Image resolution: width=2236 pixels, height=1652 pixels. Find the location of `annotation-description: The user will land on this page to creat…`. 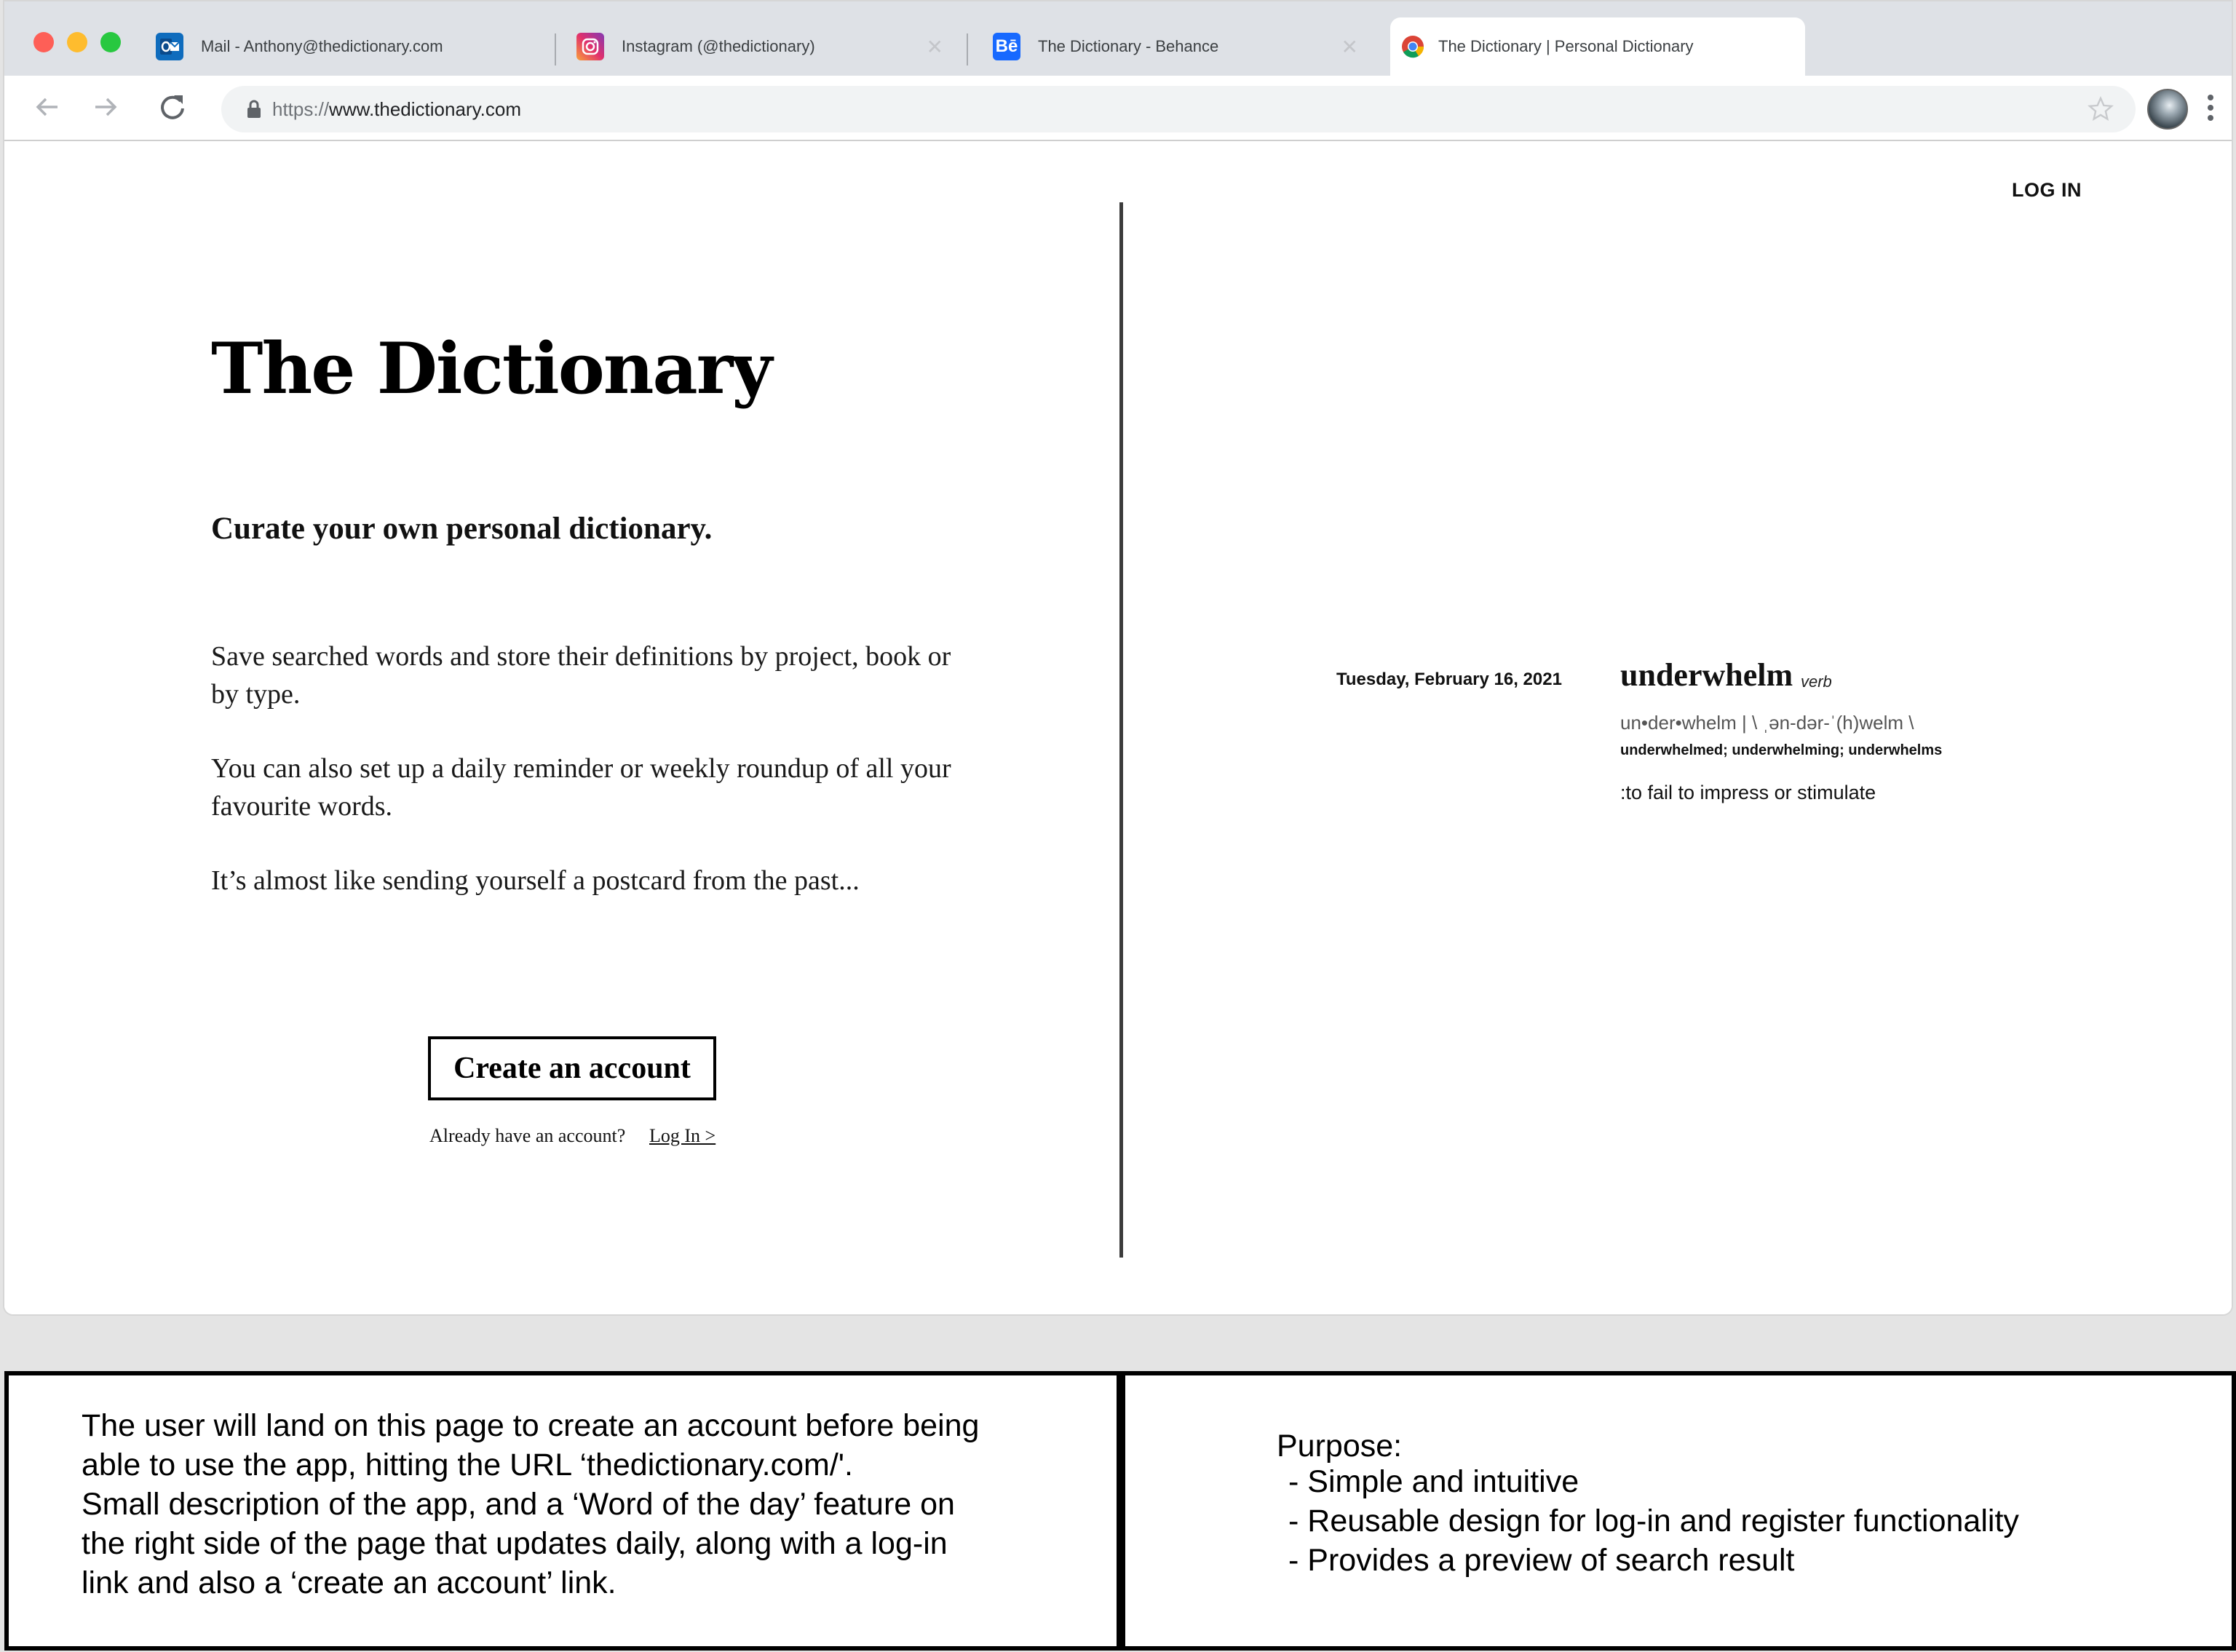

annotation-description: The user will land on this page to creat… is located at coordinates (584, 1504).